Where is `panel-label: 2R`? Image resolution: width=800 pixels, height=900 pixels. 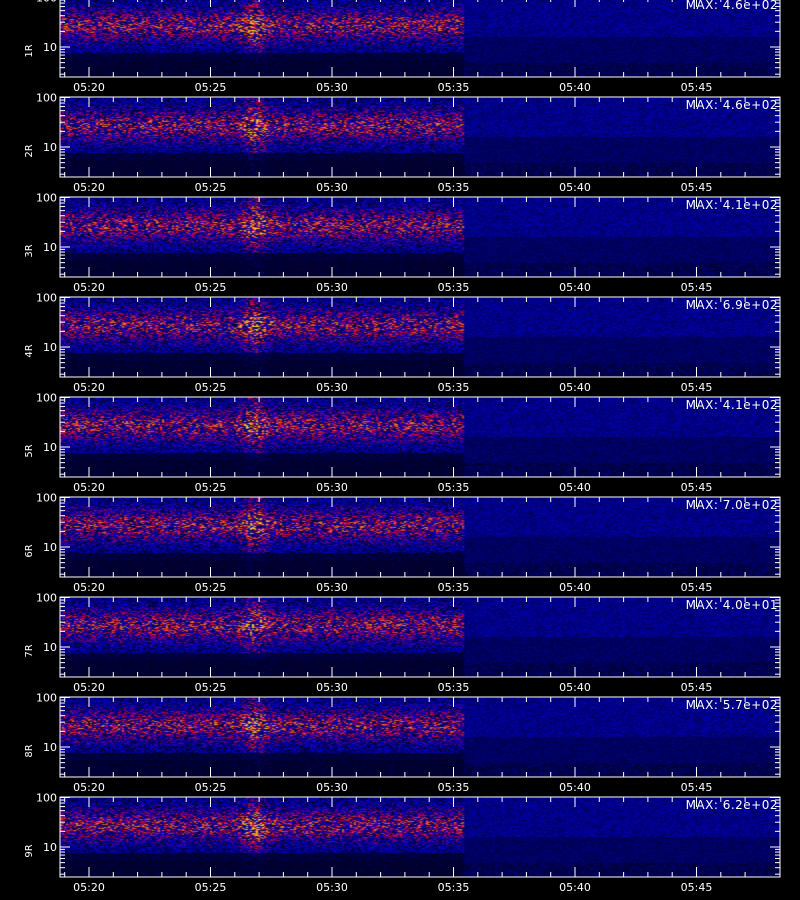 panel-label: 2R is located at coordinates (29, 151).